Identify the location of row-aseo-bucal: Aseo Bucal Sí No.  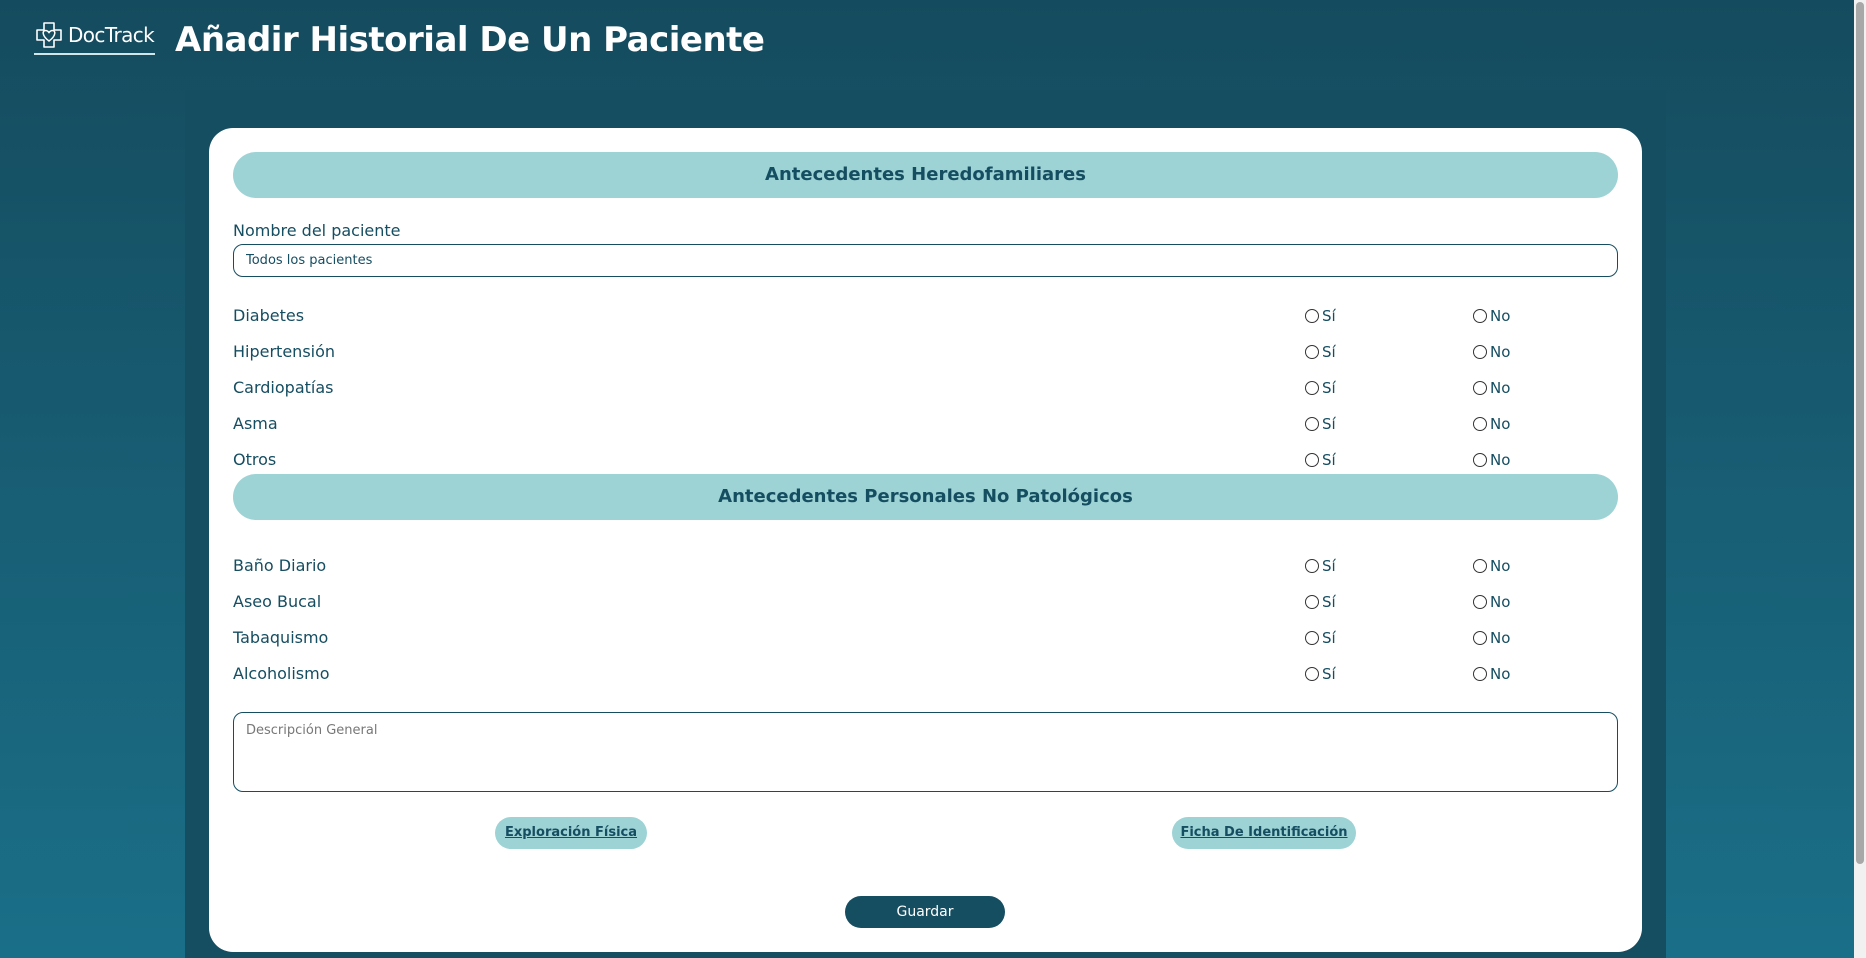
(925, 602).